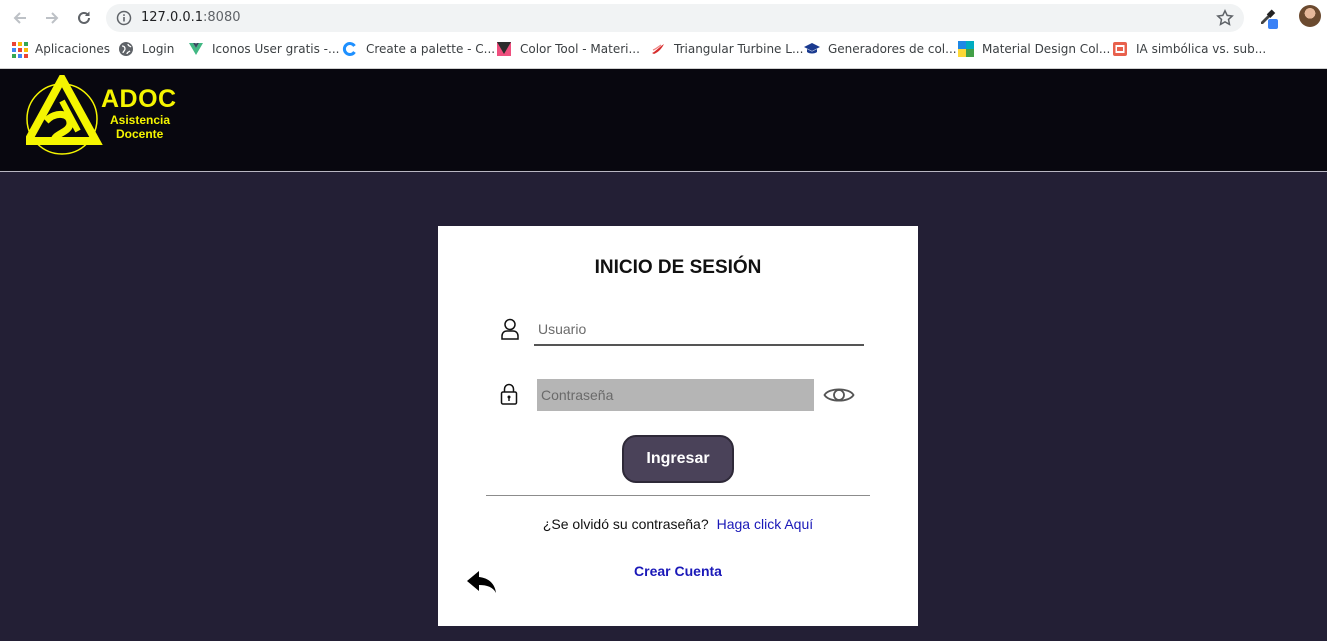 The image size is (1327, 641). I want to click on address-bar: 127.0.0.1:8080, so click(675, 18).